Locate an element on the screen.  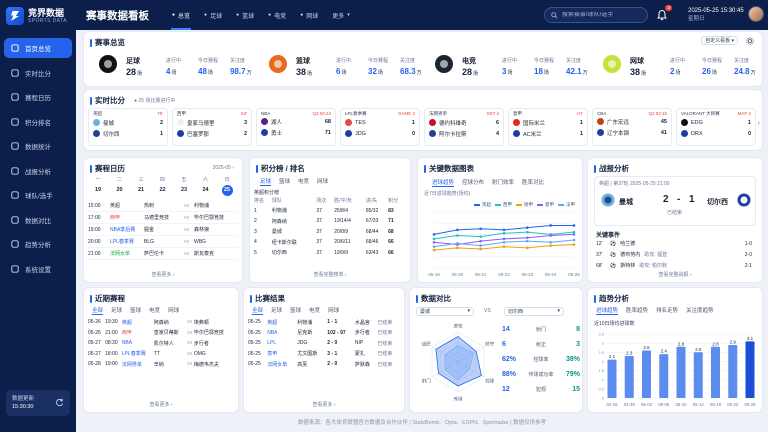
sidebar-item-4: 数据统计 is located at coordinates (38, 146).